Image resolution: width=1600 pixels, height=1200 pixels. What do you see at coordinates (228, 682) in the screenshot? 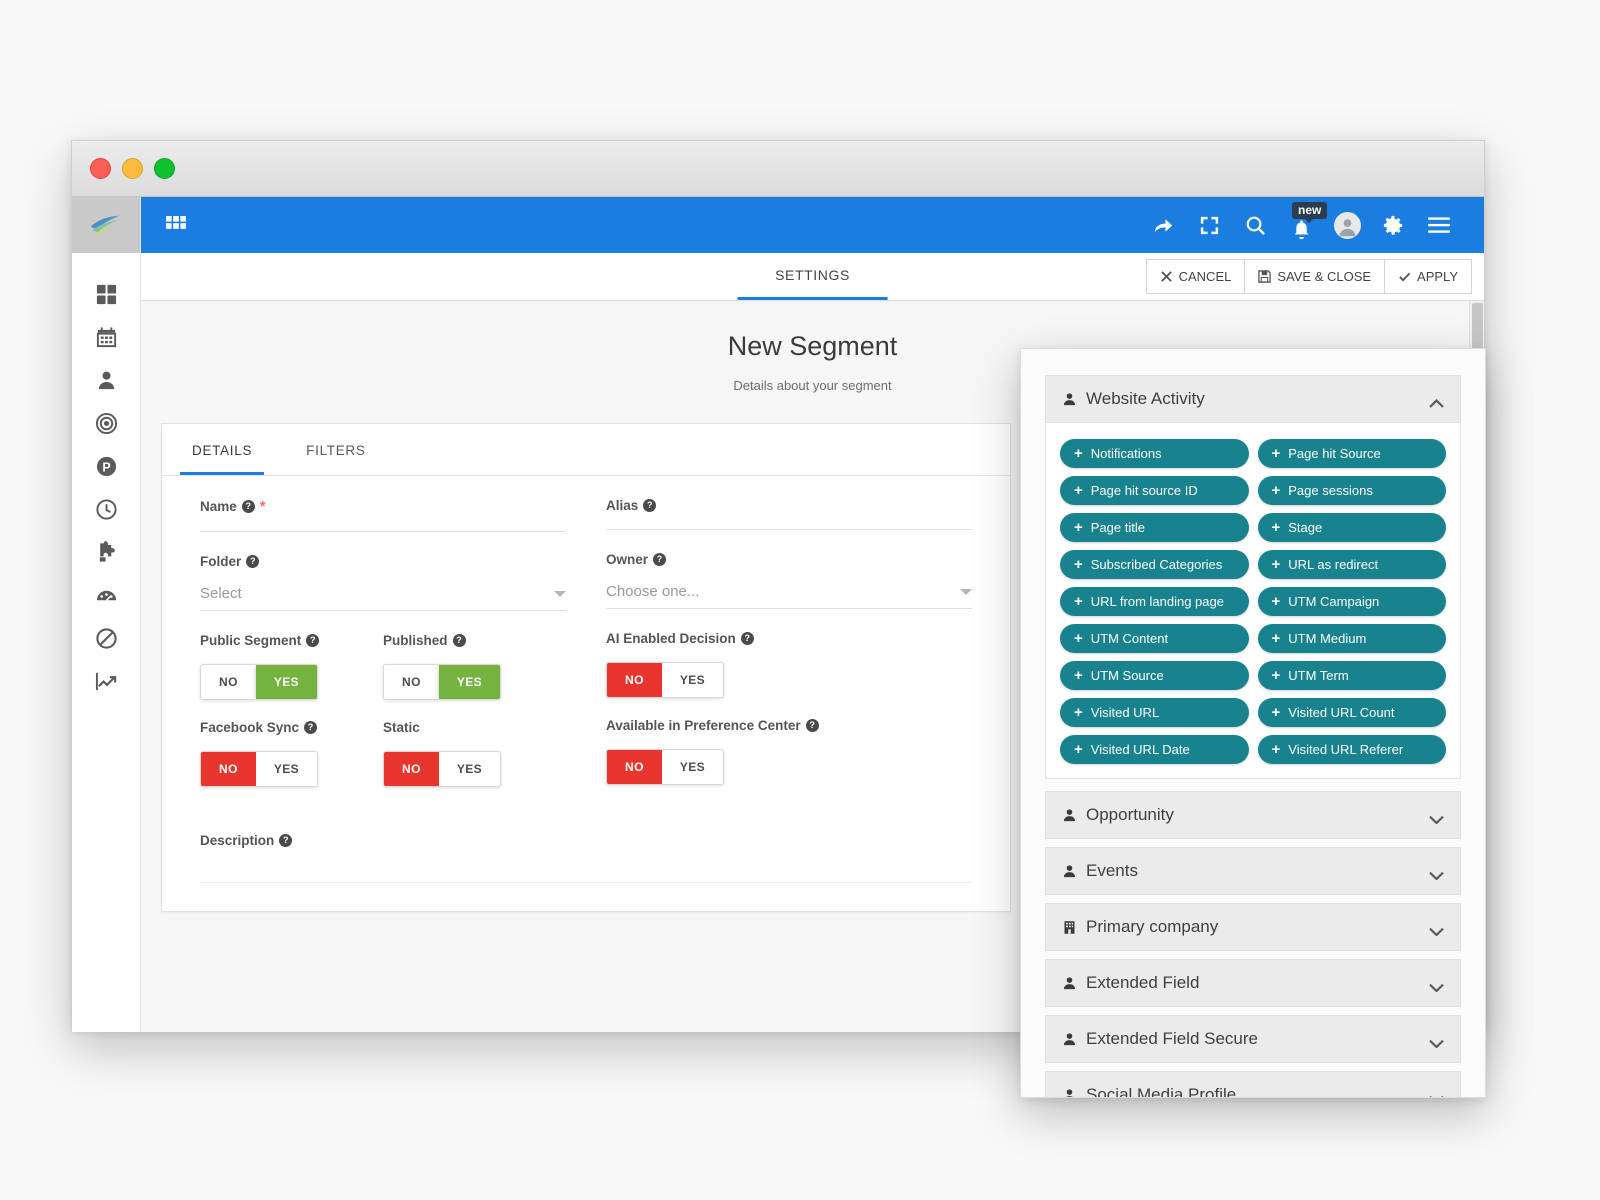
I see `public-segment-no: NO` at bounding box center [228, 682].